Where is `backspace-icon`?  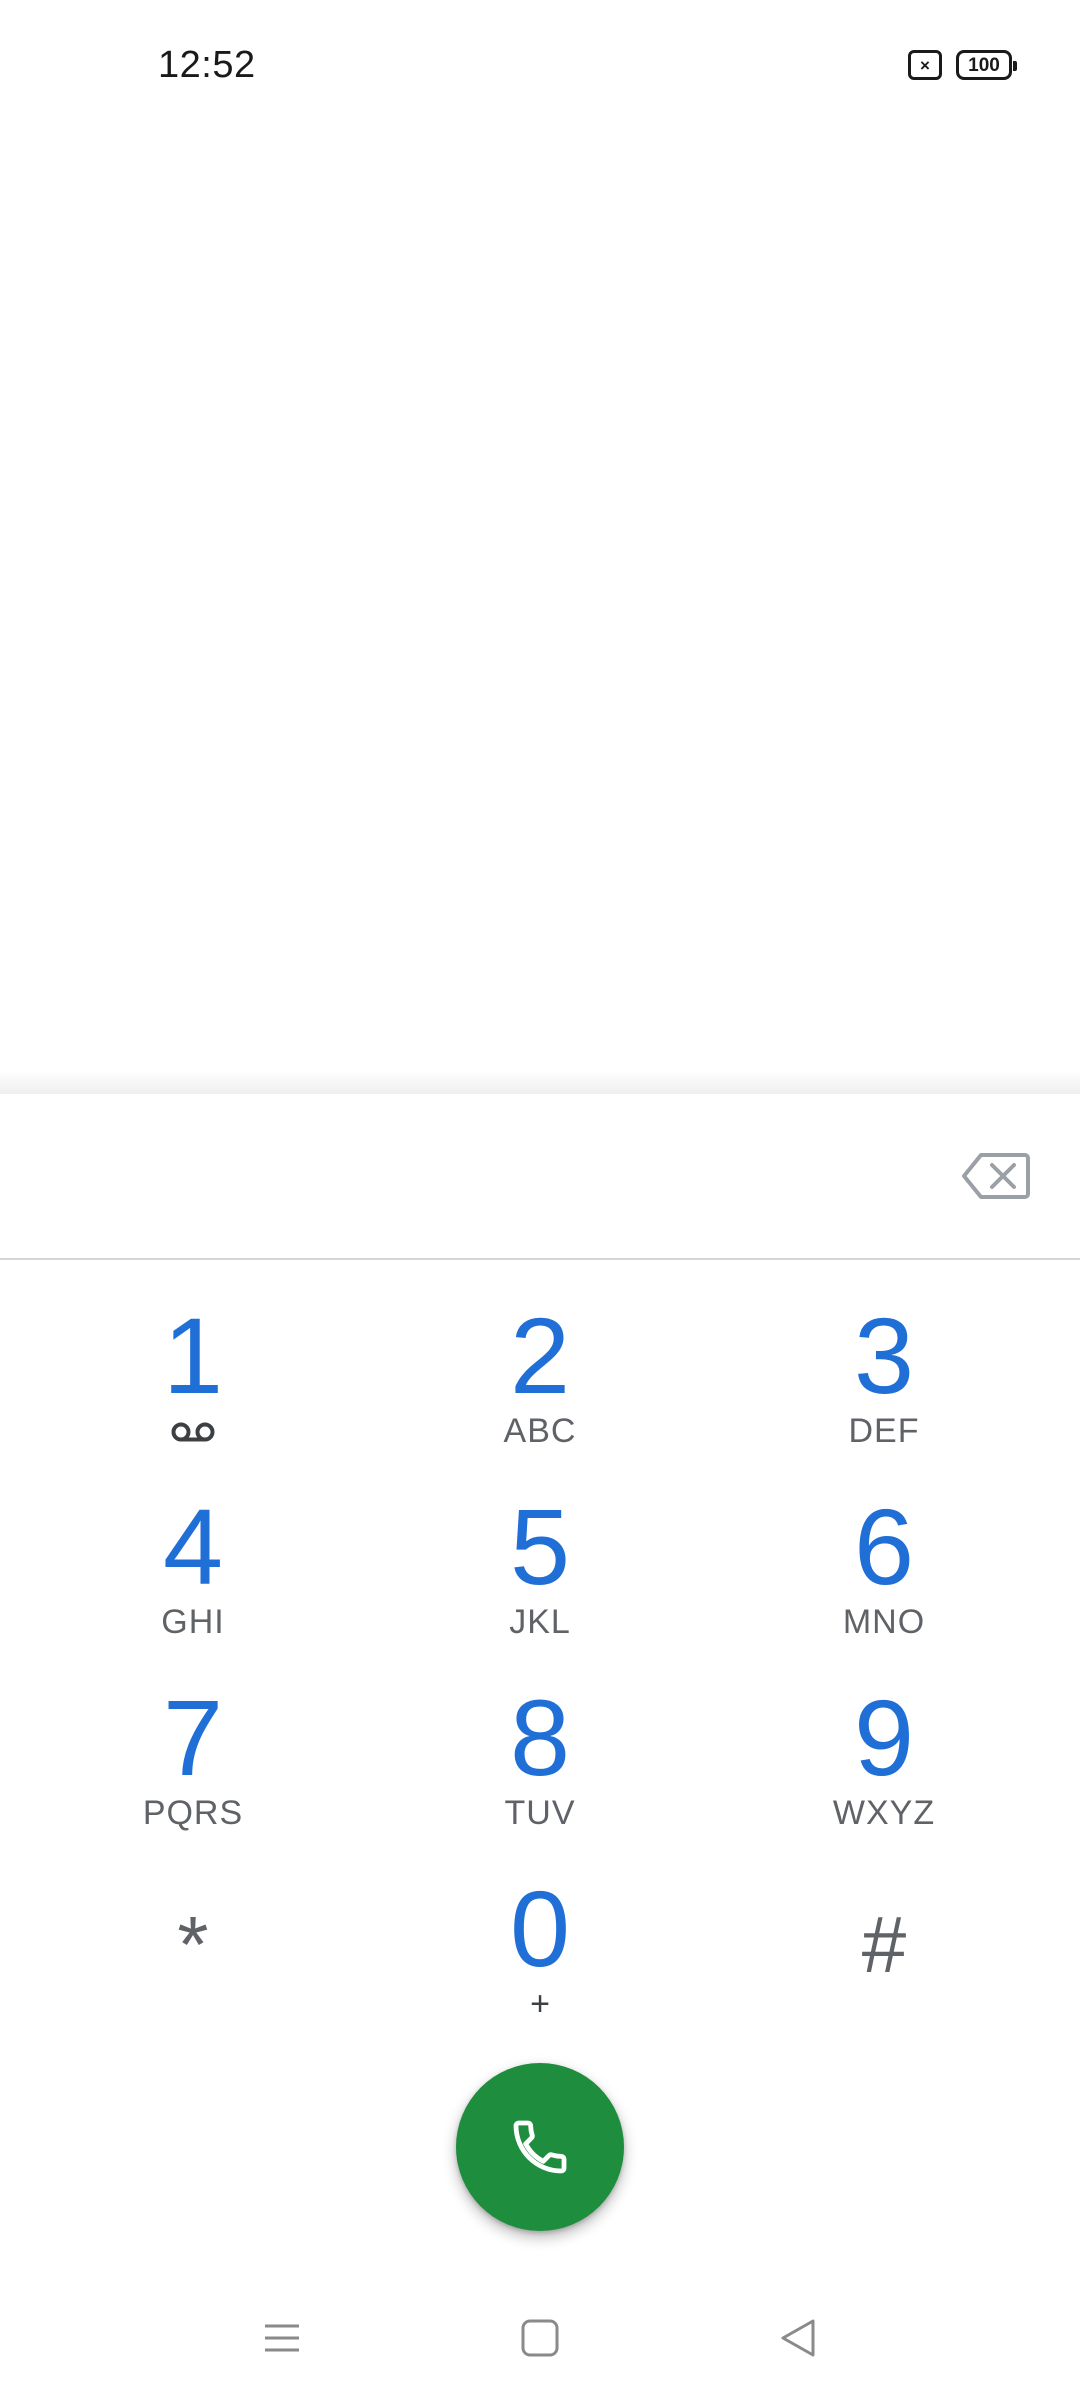 backspace-icon is located at coordinates (996, 1176).